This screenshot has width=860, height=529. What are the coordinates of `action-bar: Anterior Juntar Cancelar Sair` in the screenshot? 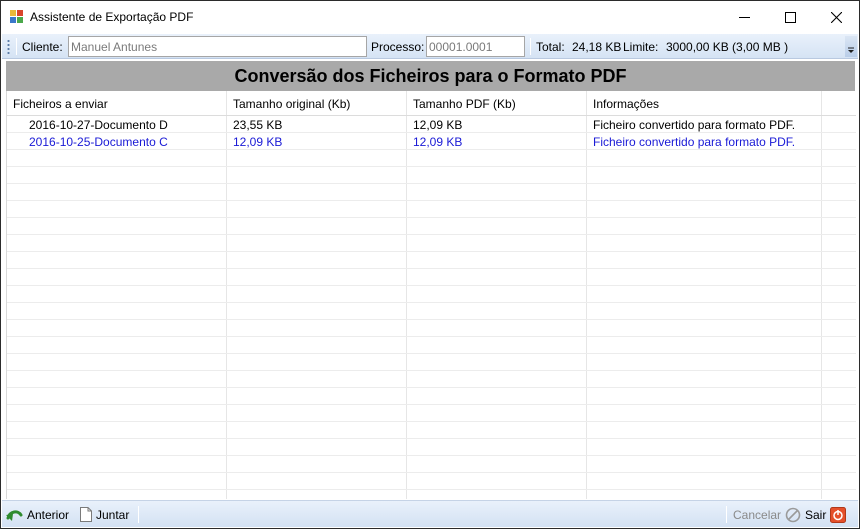 It's located at (430, 513).